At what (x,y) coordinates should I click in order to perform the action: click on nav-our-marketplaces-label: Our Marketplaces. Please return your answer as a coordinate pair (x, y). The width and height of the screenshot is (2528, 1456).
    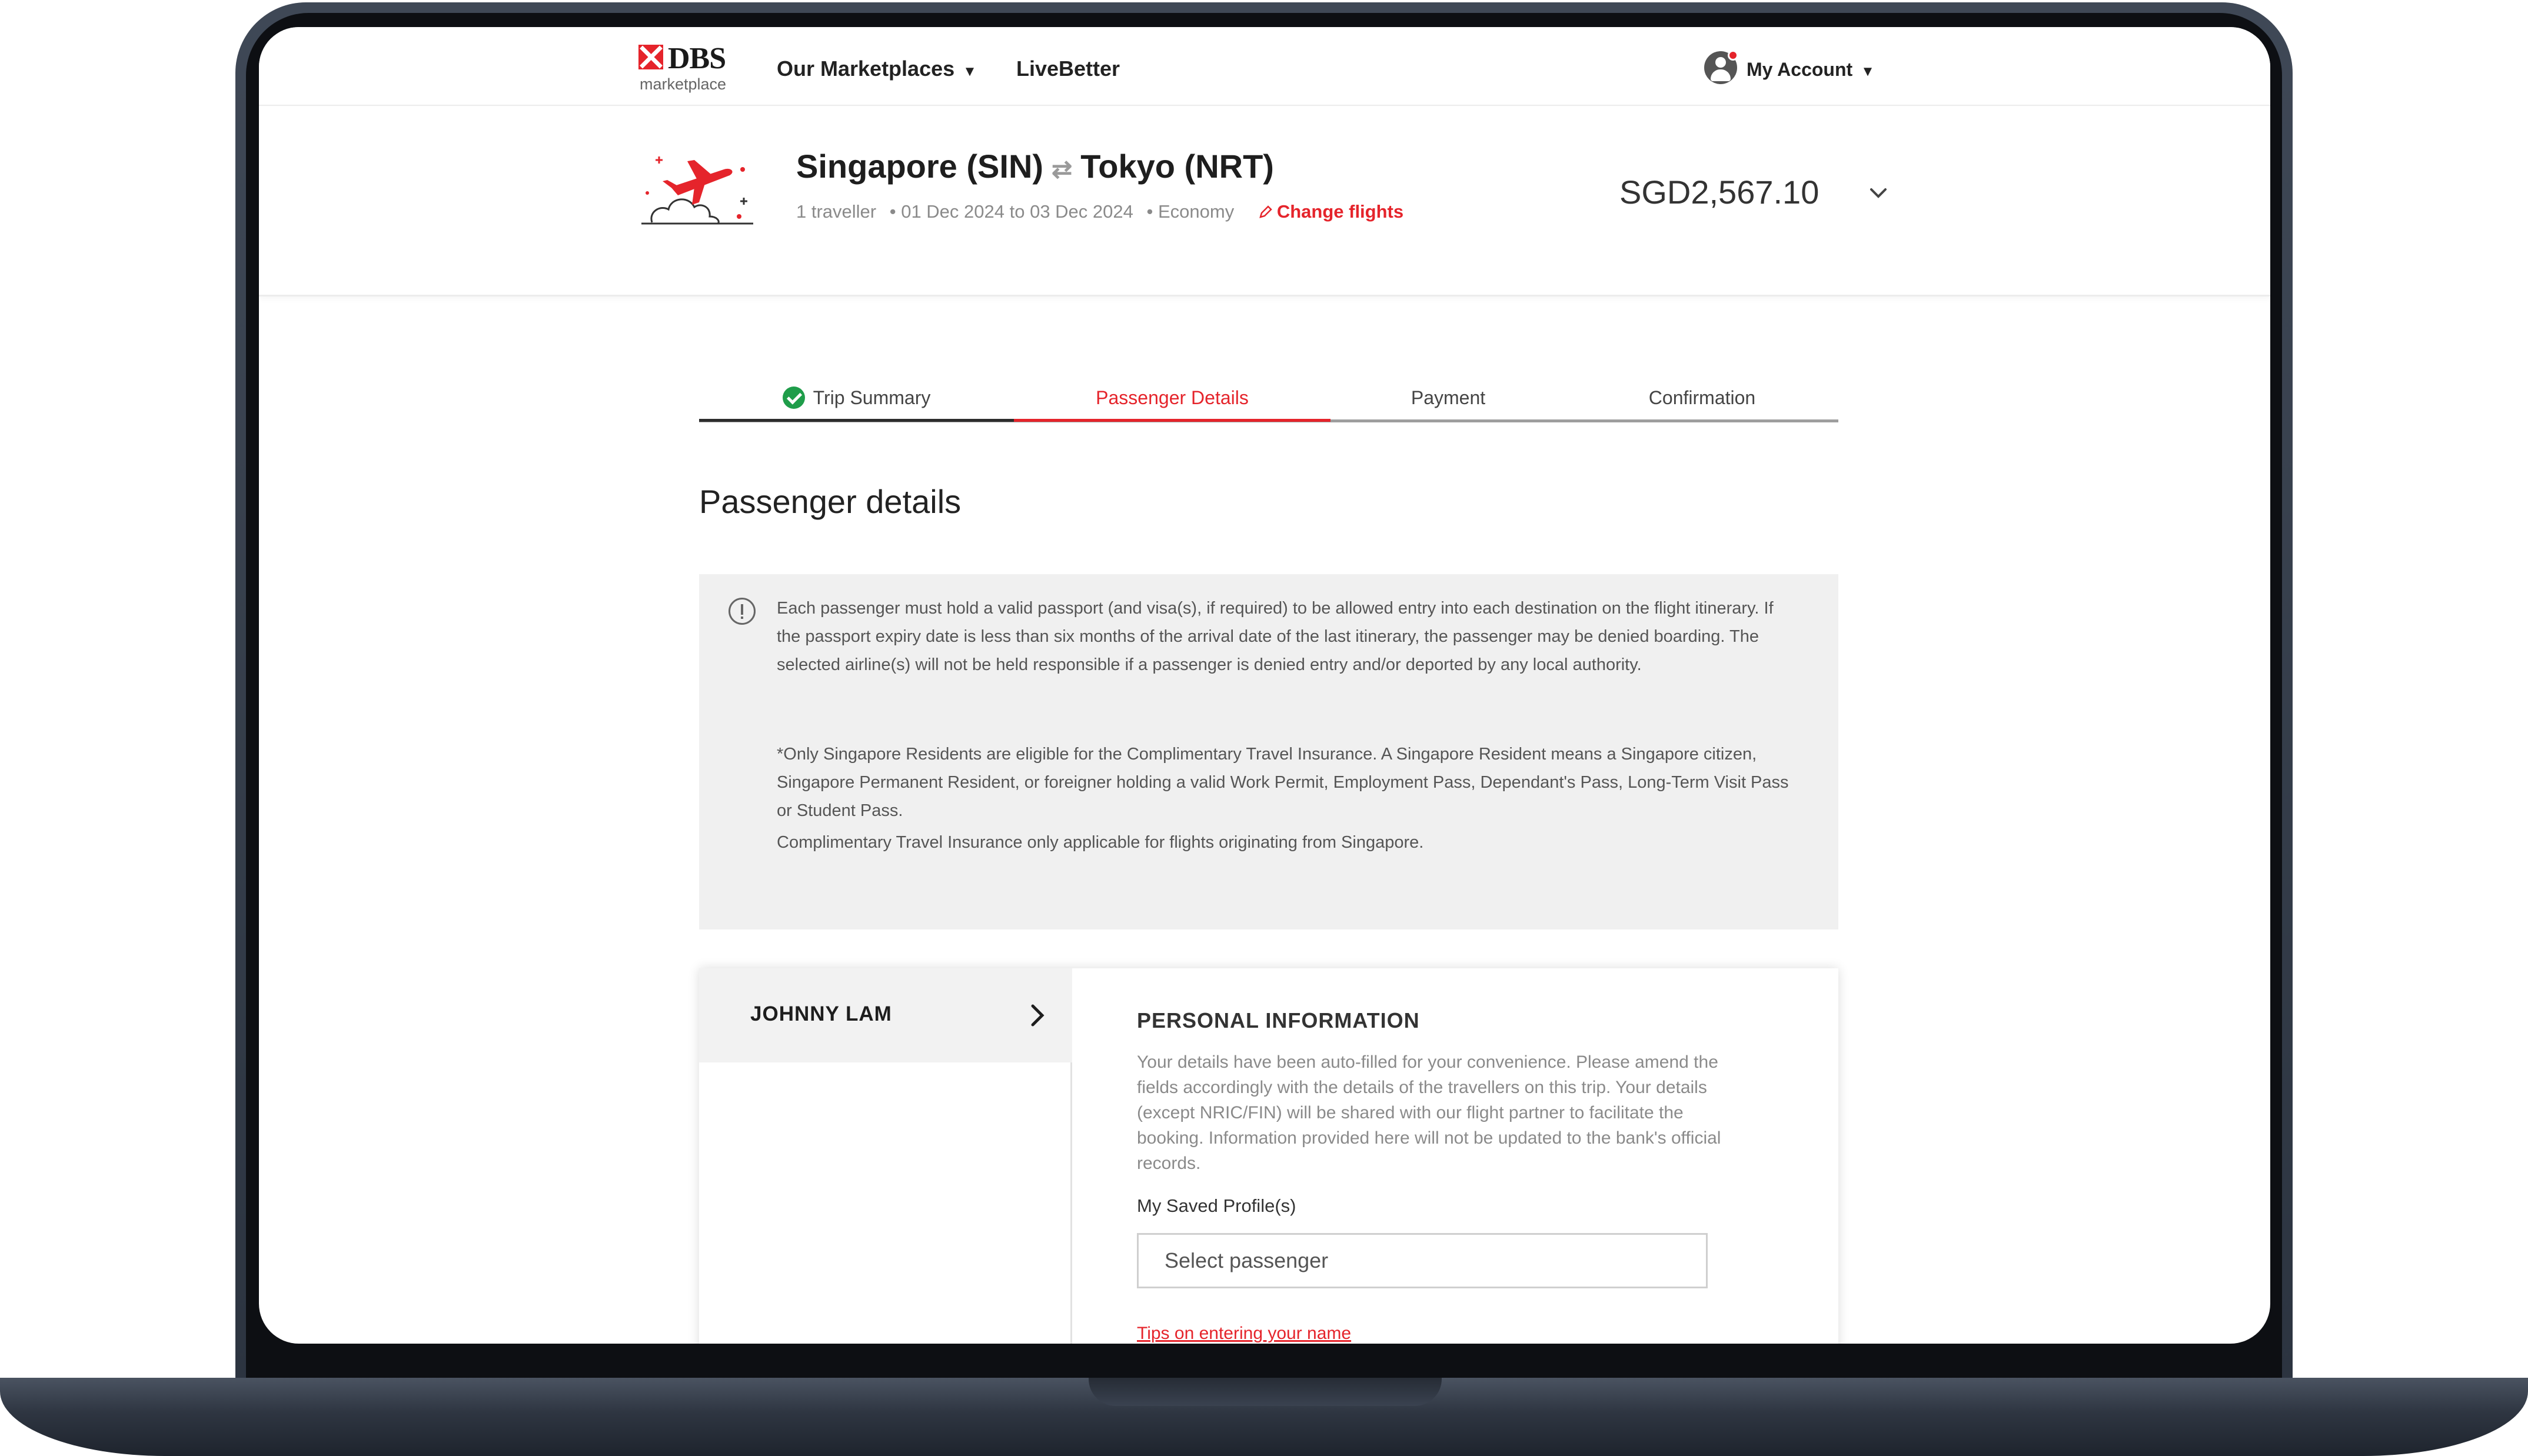
    Looking at the image, I should click on (866, 68).